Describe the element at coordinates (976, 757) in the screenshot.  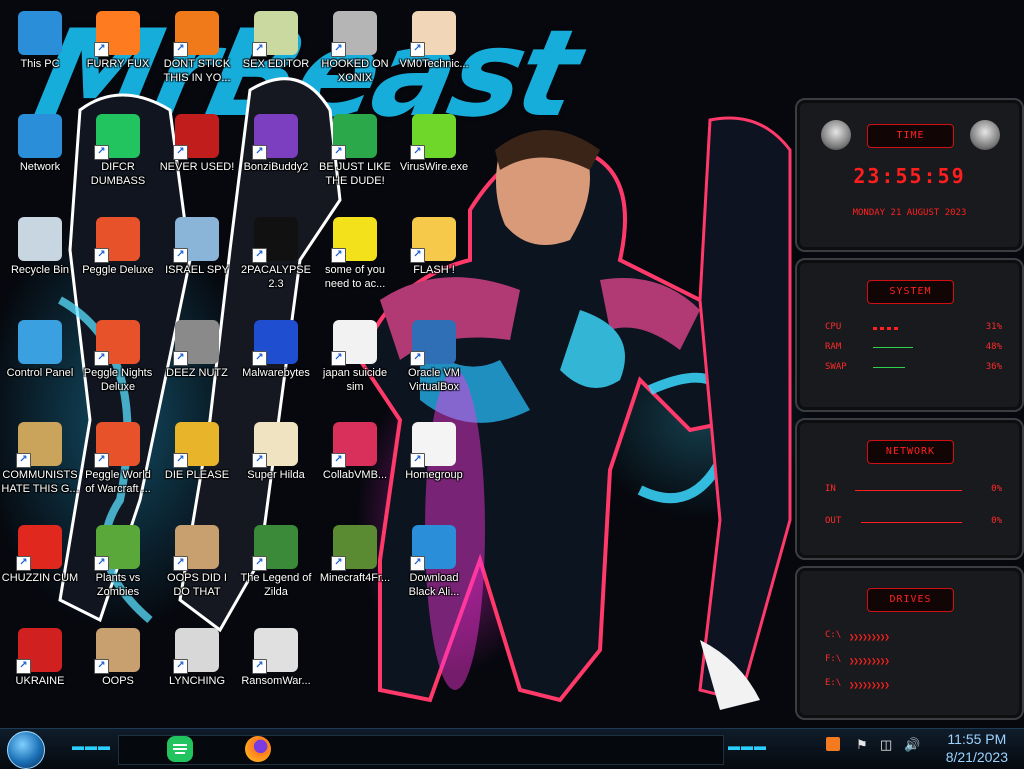
I see `taskbar-date: 8/21/2023` at that location.